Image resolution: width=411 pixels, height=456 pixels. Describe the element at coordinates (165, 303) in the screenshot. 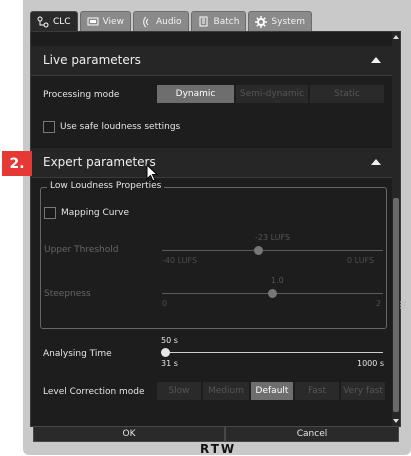

I see `steepness-min: 0` at that location.